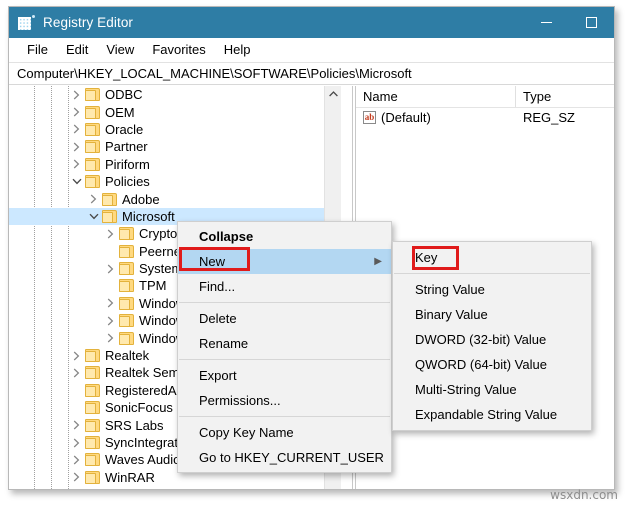 This screenshot has width=626, height=508. I want to click on column-header-name: Name, so click(436, 96).